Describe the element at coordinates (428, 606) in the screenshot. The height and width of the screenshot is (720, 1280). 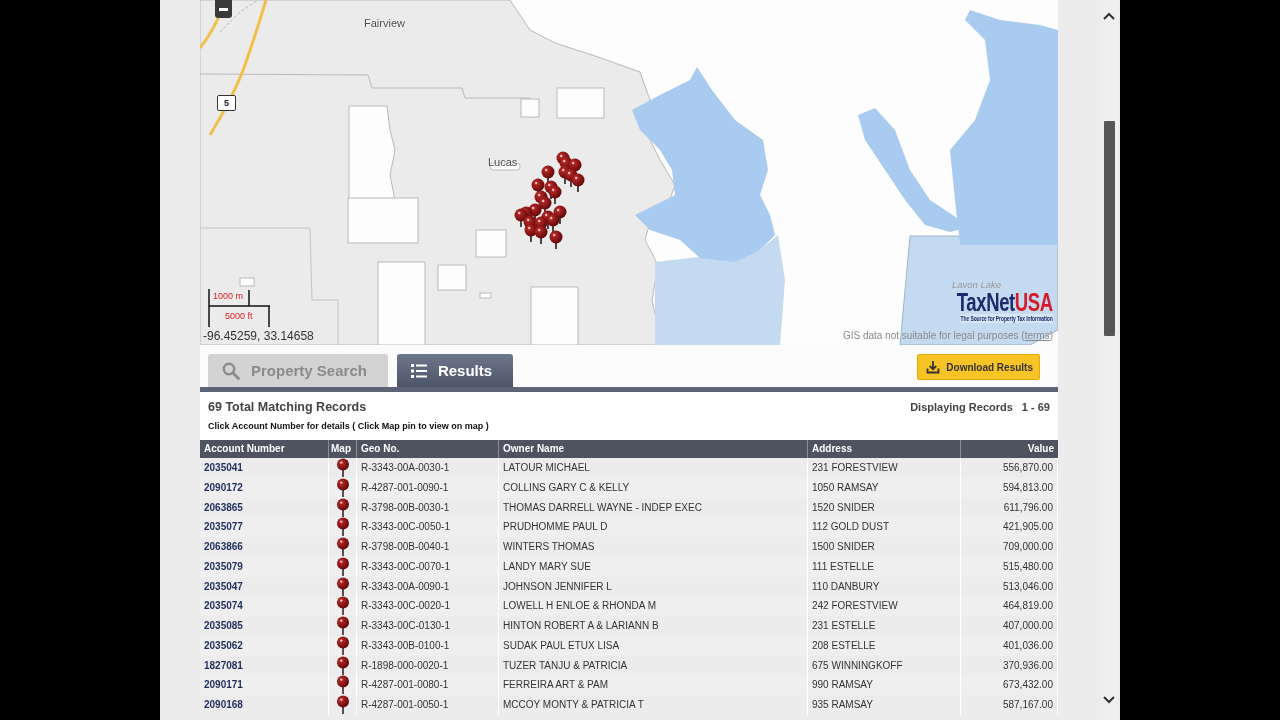
I see `table-cell: R-3343-00C-0020-1` at that location.